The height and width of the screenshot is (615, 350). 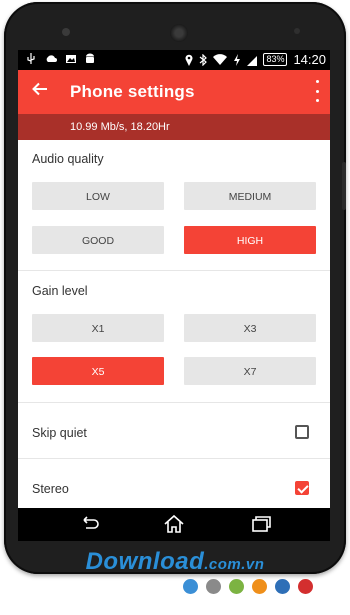 What do you see at coordinates (66, 32) in the screenshot?
I see `front-camera` at bounding box center [66, 32].